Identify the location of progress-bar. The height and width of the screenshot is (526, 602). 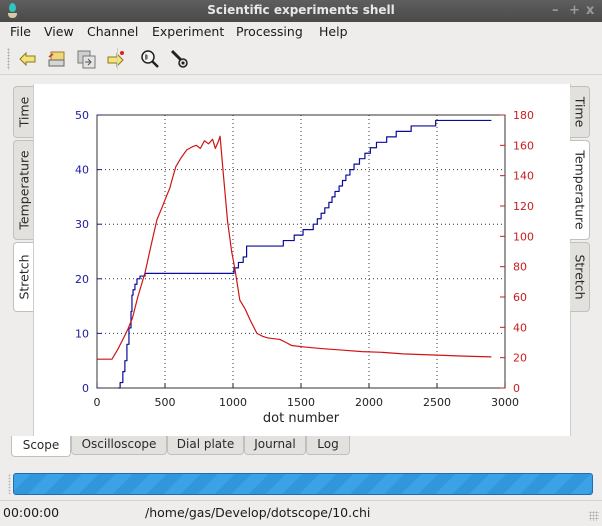
(303, 484).